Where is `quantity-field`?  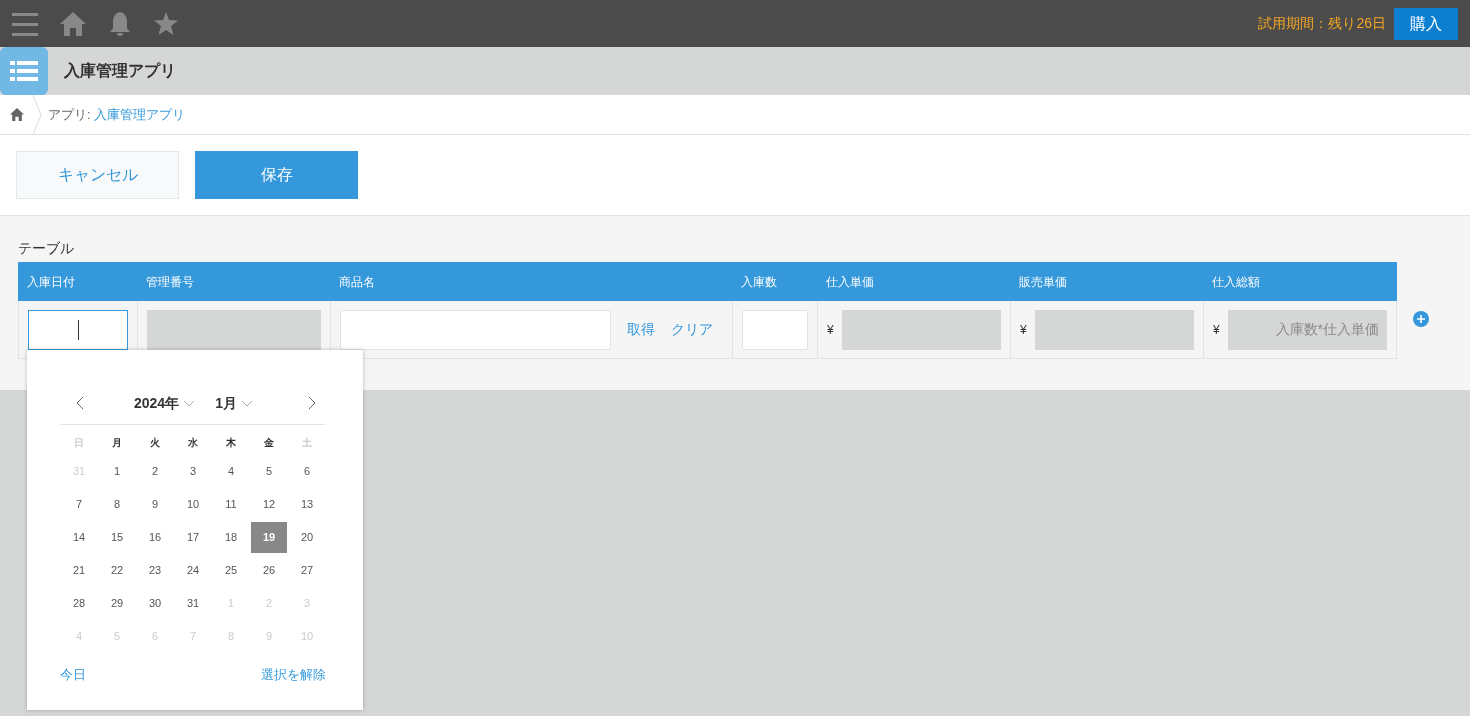 quantity-field is located at coordinates (775, 329).